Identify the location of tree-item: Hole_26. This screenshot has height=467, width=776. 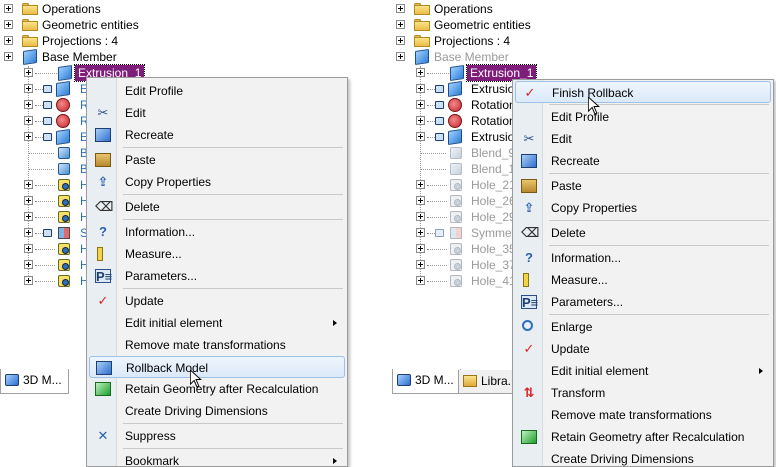
(471, 201).